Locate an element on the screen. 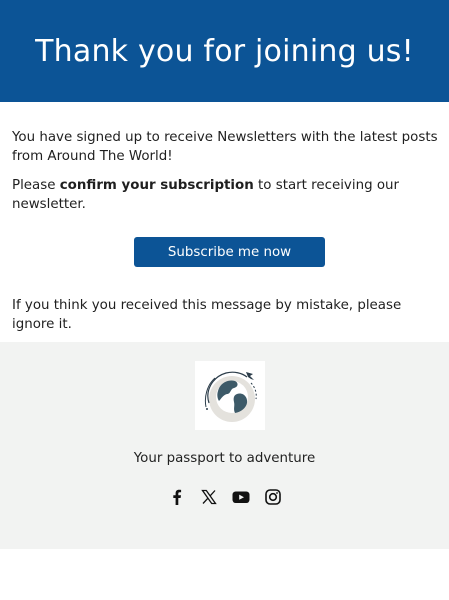  facebook-icon is located at coordinates (177, 497).